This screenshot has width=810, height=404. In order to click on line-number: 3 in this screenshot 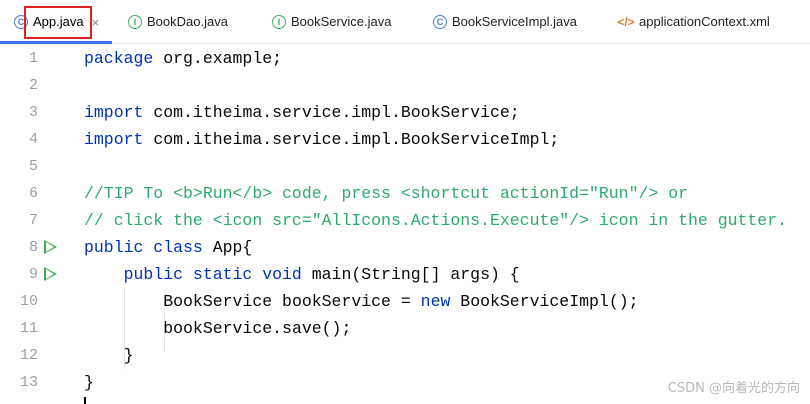, I will do `click(33, 112)`.